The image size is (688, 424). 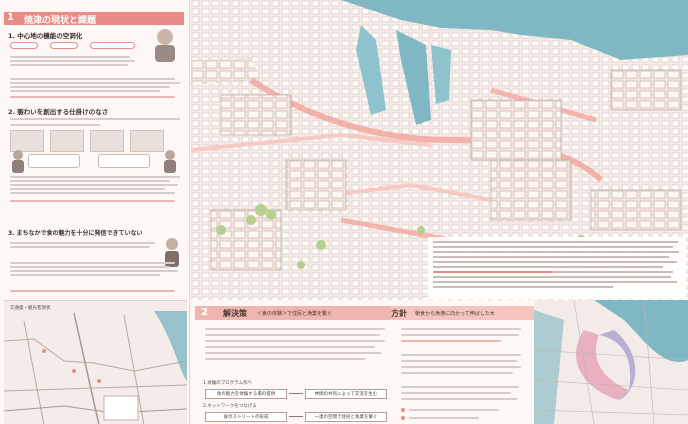 What do you see at coordinates (45, 36) in the screenshot?
I see `issue-heading-1: 1. 中心地の機能の空洞化` at bounding box center [45, 36].